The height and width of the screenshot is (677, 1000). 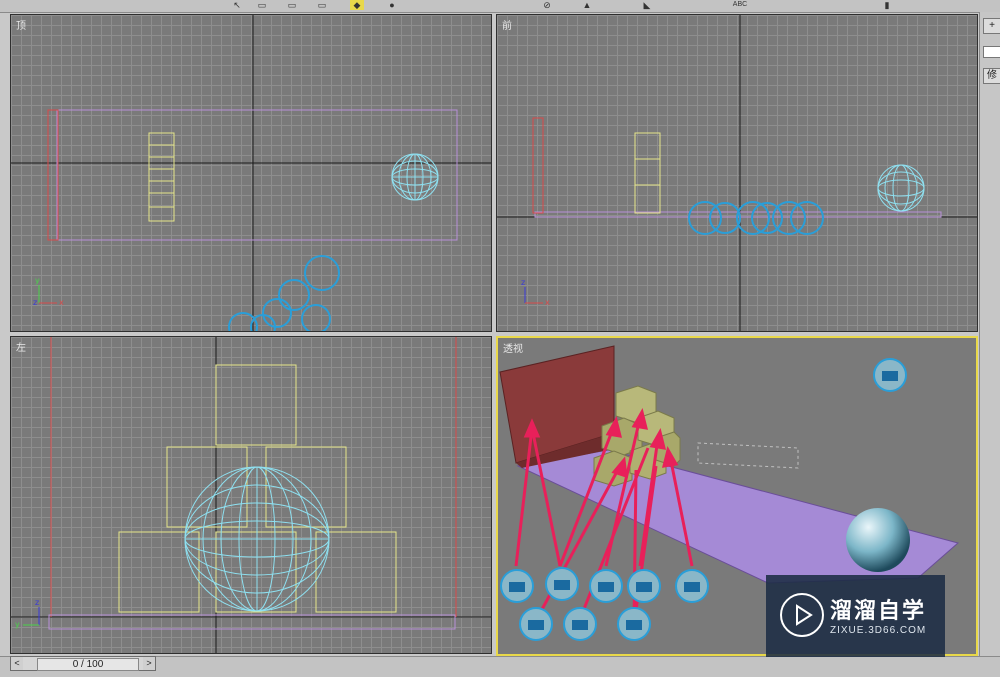 What do you see at coordinates (547, 5) in the screenshot?
I see `mirror-icon: ⊘` at bounding box center [547, 5].